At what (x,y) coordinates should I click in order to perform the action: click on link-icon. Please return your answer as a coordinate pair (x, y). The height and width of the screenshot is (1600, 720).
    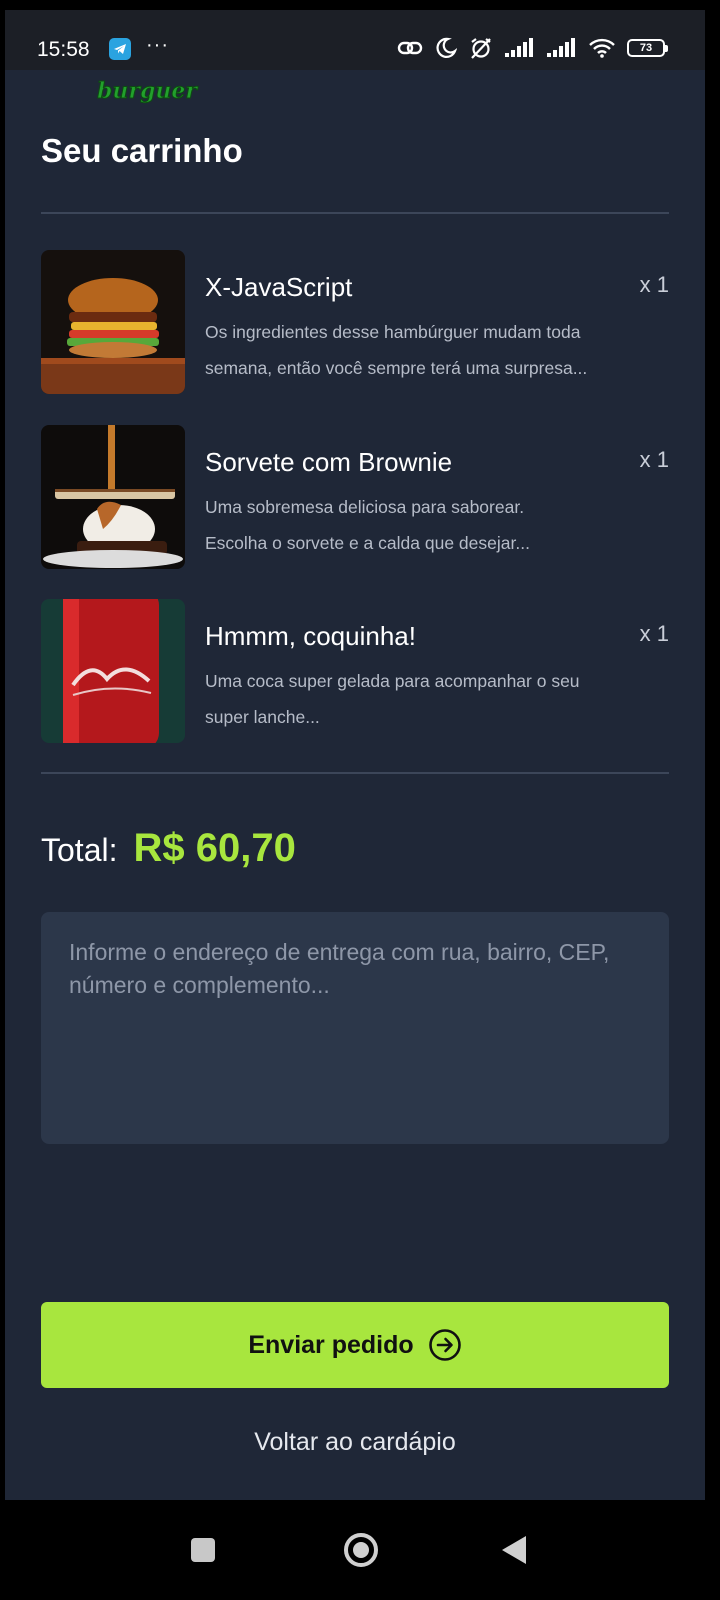
    Looking at the image, I should click on (410, 48).